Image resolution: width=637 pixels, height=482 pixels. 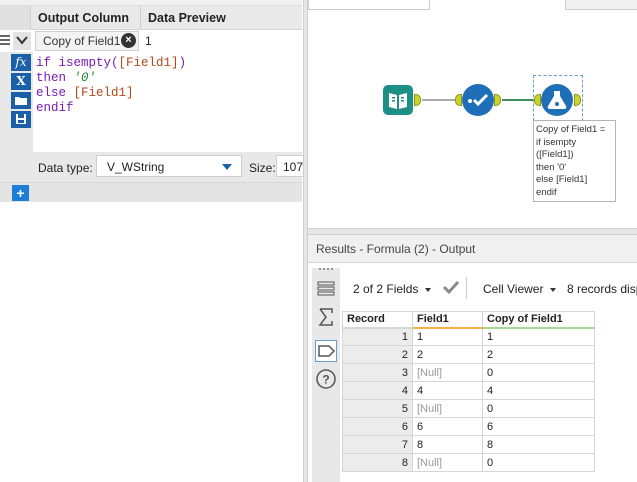 I want to click on expression-token: then, so click(x=55, y=78).